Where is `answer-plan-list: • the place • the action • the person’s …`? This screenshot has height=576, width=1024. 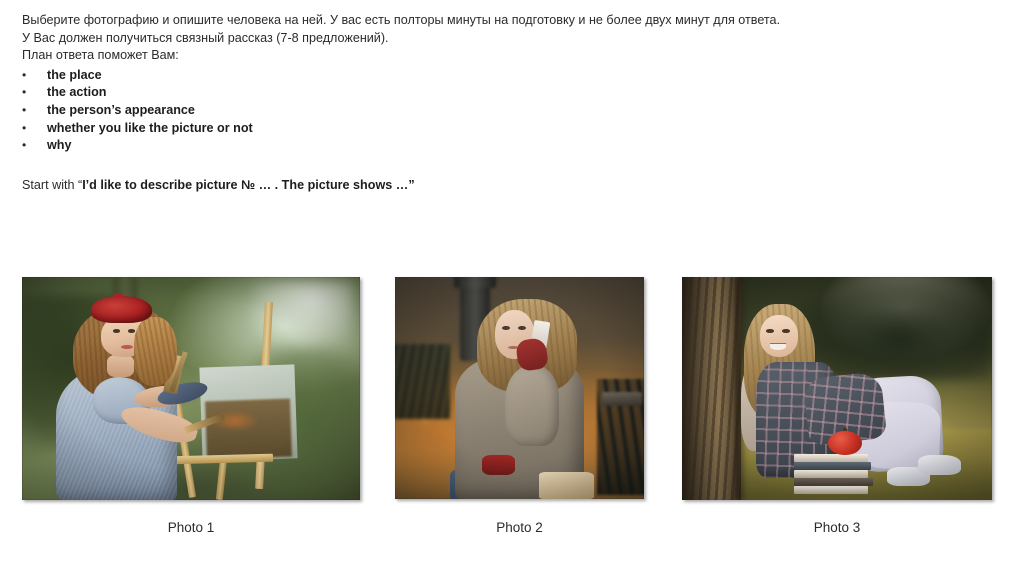 answer-plan-list: • the place • the action • the person’s … is located at coordinates (512, 111).